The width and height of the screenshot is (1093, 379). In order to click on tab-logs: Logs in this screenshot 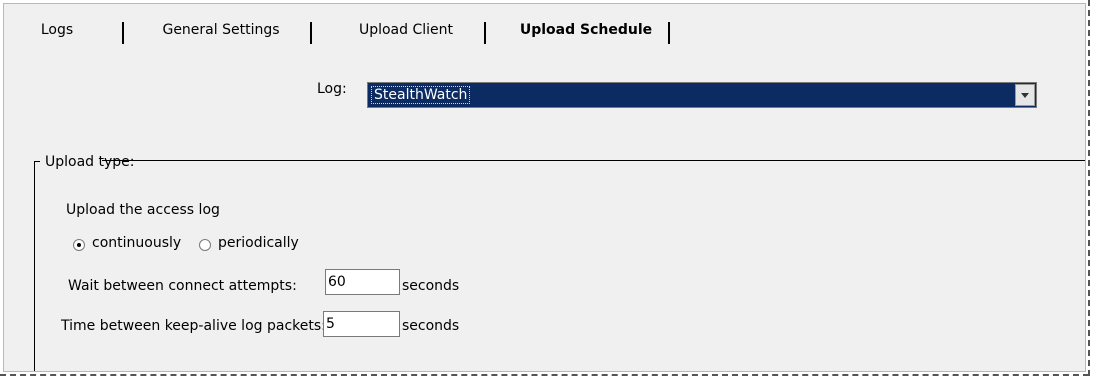, I will do `click(57, 31)`.